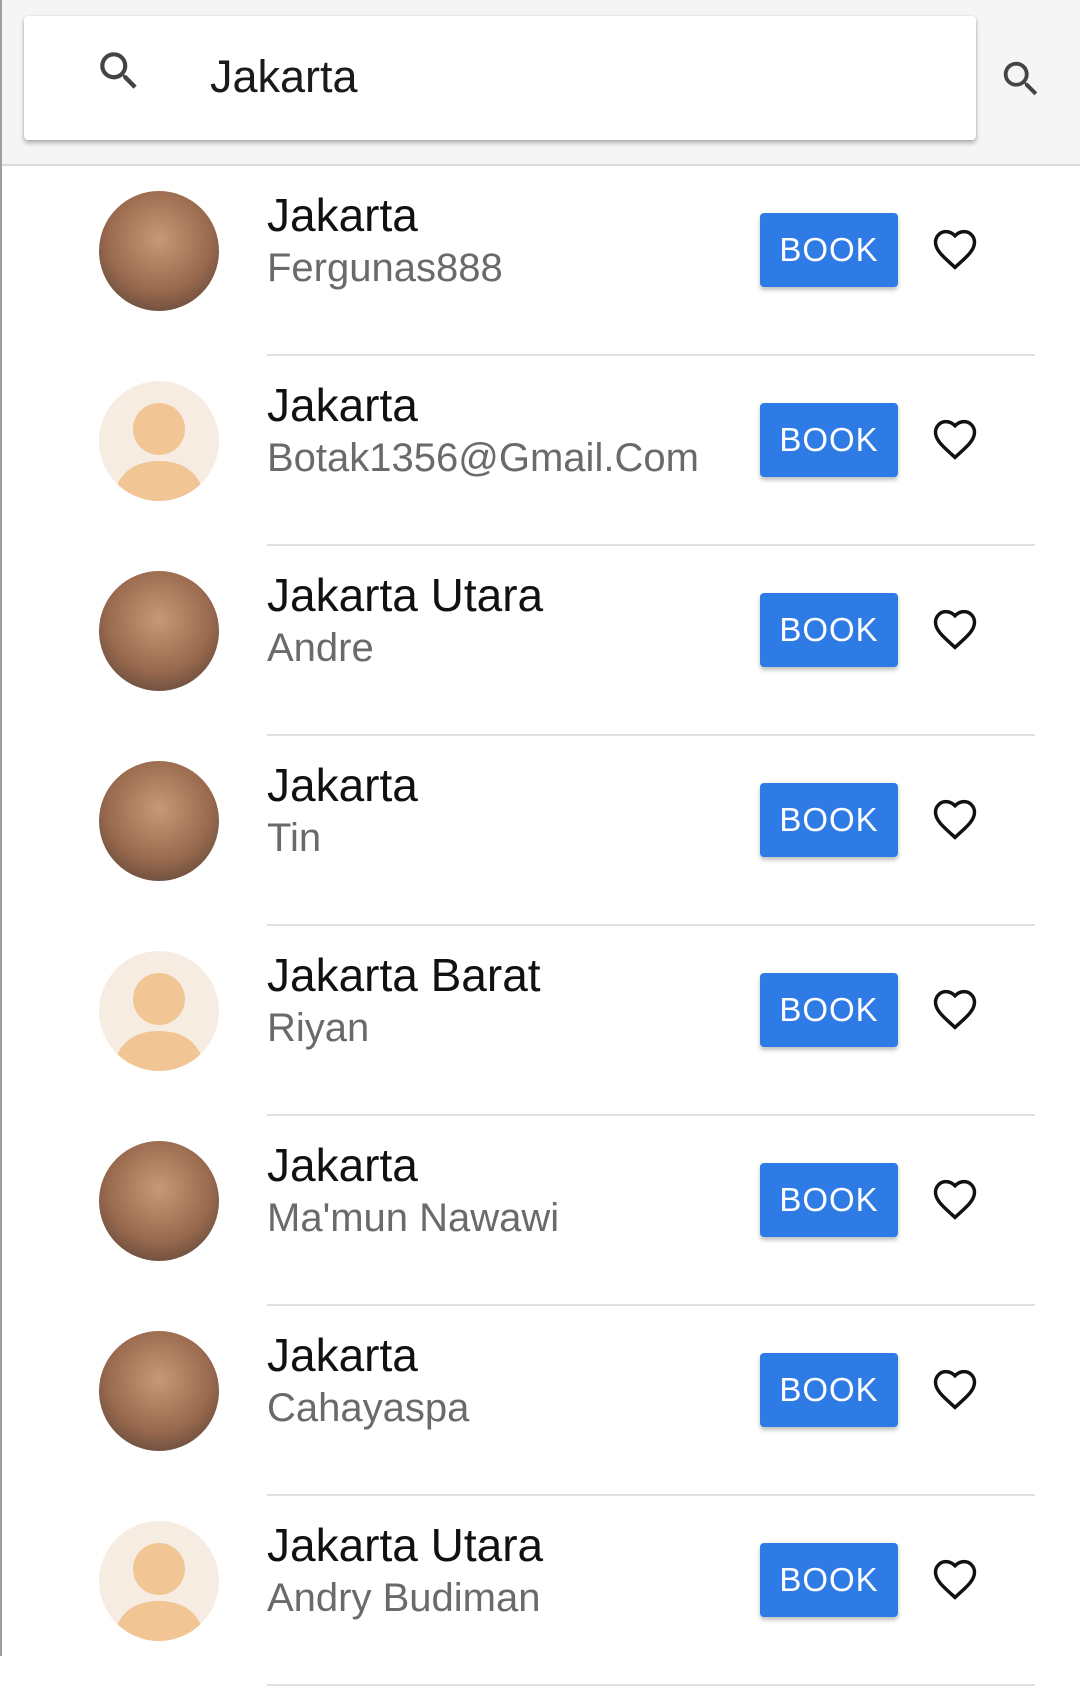  What do you see at coordinates (541, 1021) in the screenshot?
I see `list-item: Jakarta Barat Riyan BOOK` at bounding box center [541, 1021].